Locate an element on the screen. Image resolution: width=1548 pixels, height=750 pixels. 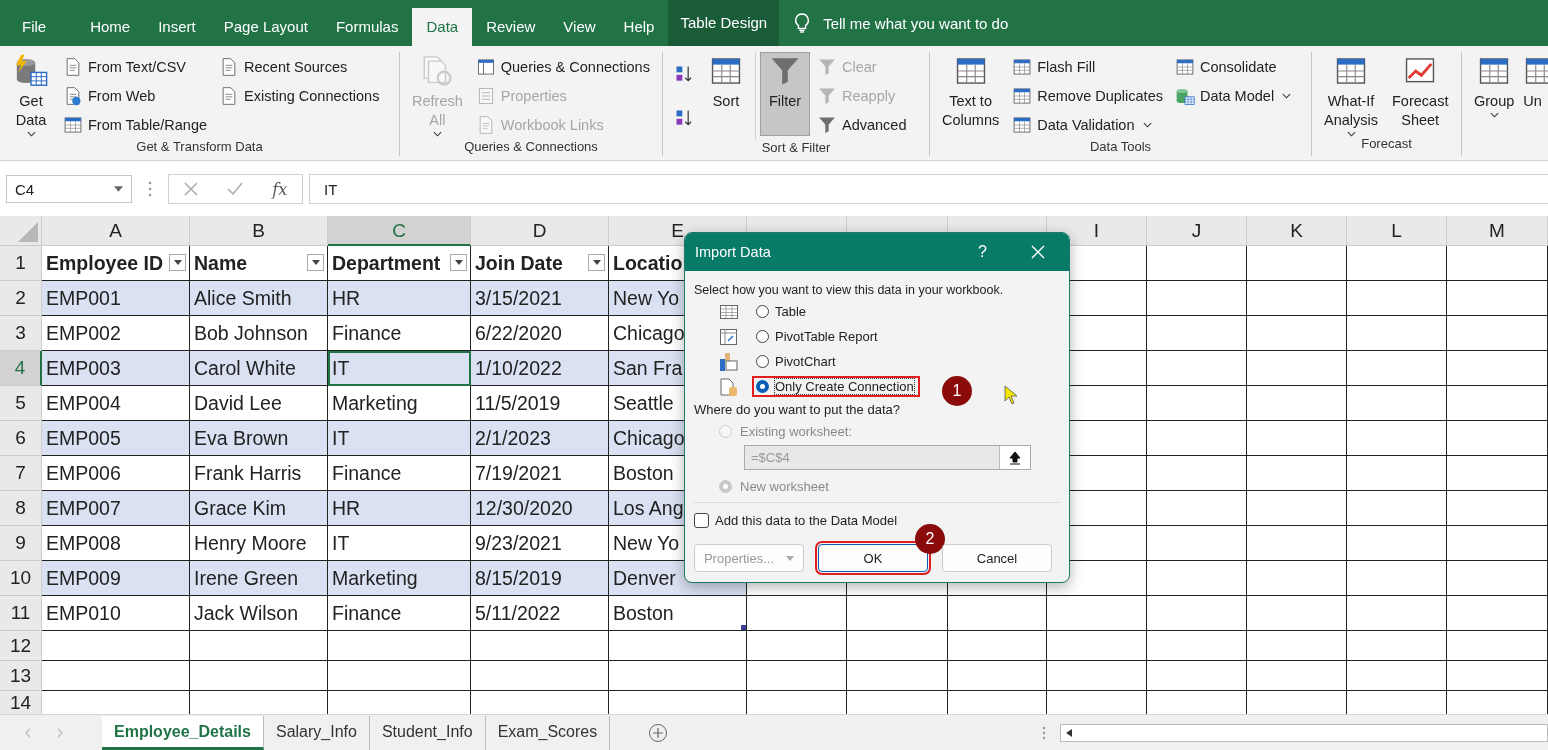
button-label: Recent Sources is located at coordinates (296, 66).